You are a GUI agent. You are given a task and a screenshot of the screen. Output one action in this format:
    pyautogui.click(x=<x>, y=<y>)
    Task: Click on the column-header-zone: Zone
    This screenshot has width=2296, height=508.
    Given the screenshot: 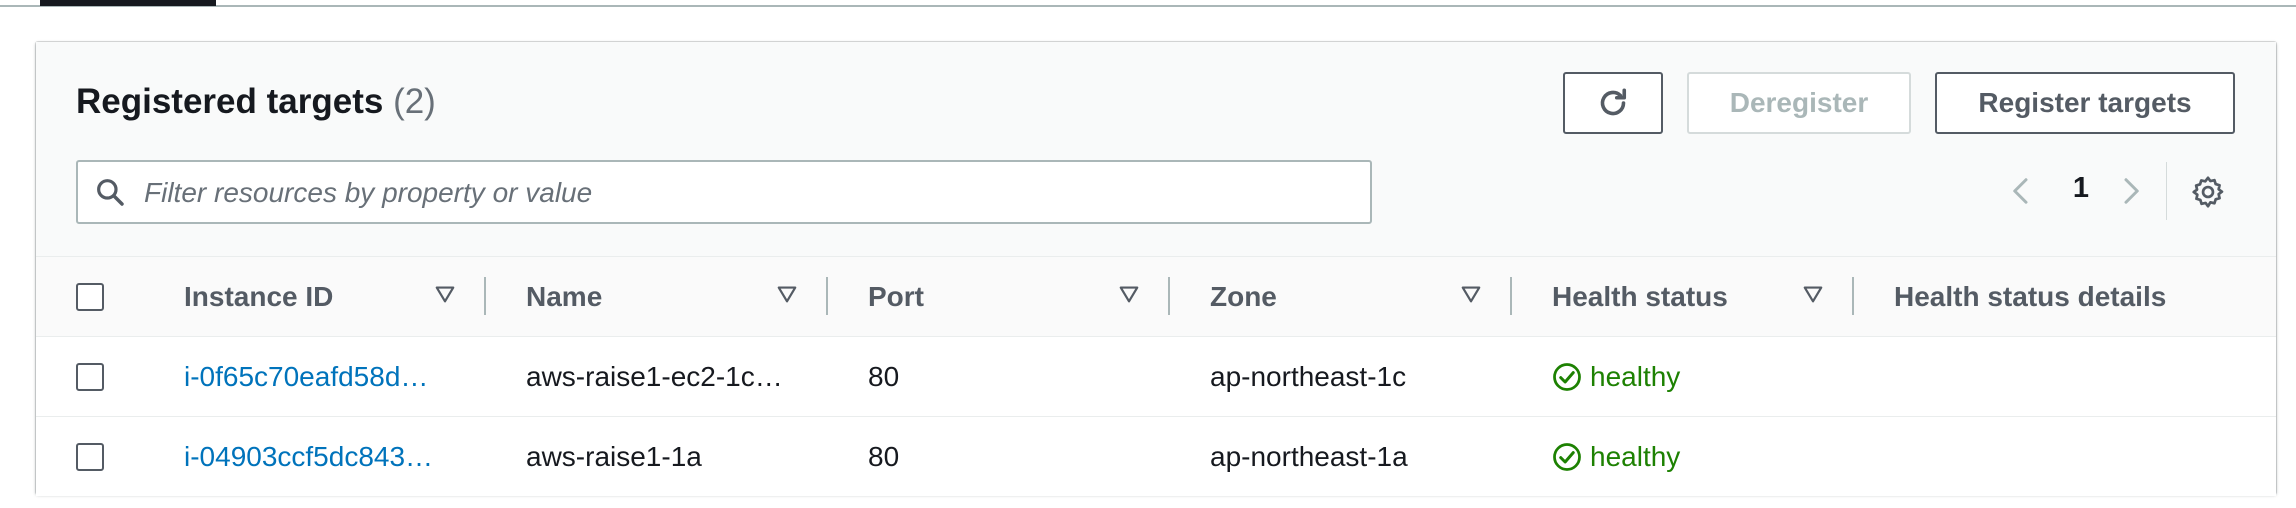 What is the action you would take?
    pyautogui.click(x=1243, y=296)
    